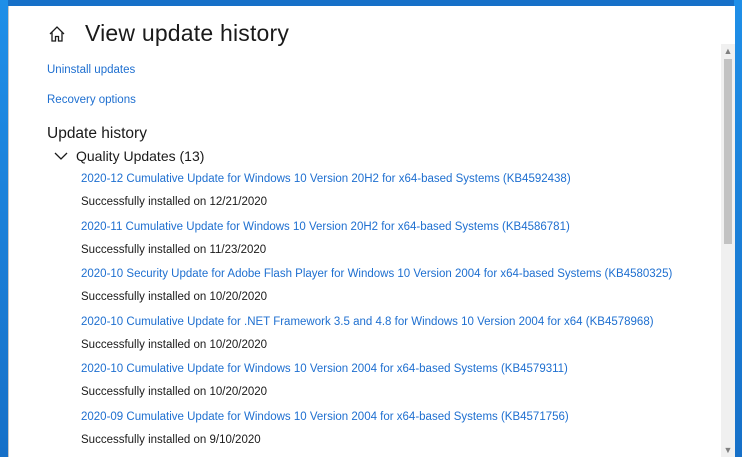 The width and height of the screenshot is (742, 457). Describe the element at coordinates (728, 450) in the screenshot. I see `scroll-down-arrow-icon: ▼` at that location.